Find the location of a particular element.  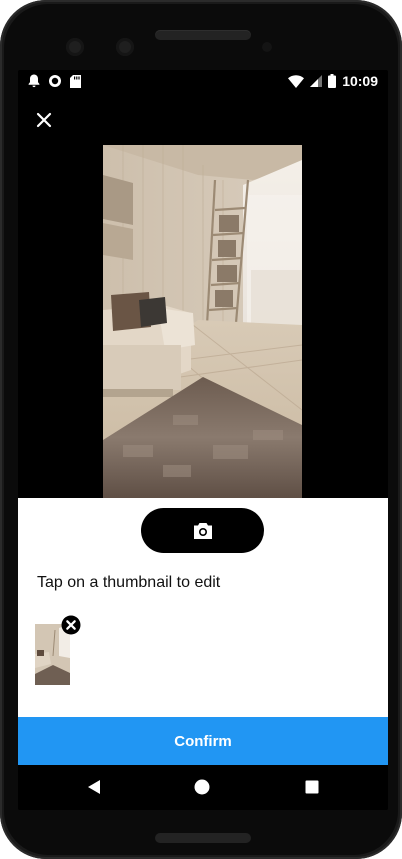

nav-back-button is located at coordinates (94, 789).